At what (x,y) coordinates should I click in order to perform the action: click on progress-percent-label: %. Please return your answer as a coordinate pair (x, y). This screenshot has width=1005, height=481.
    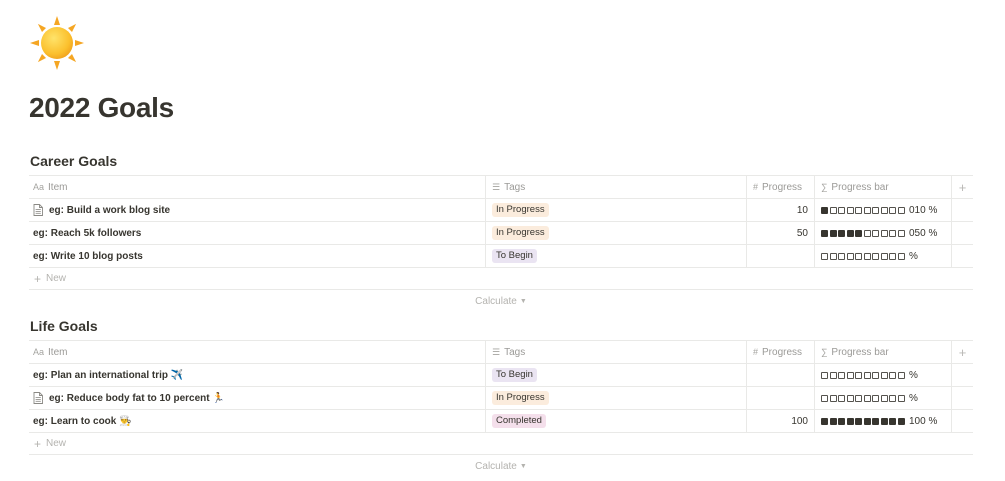
    Looking at the image, I should click on (913, 375).